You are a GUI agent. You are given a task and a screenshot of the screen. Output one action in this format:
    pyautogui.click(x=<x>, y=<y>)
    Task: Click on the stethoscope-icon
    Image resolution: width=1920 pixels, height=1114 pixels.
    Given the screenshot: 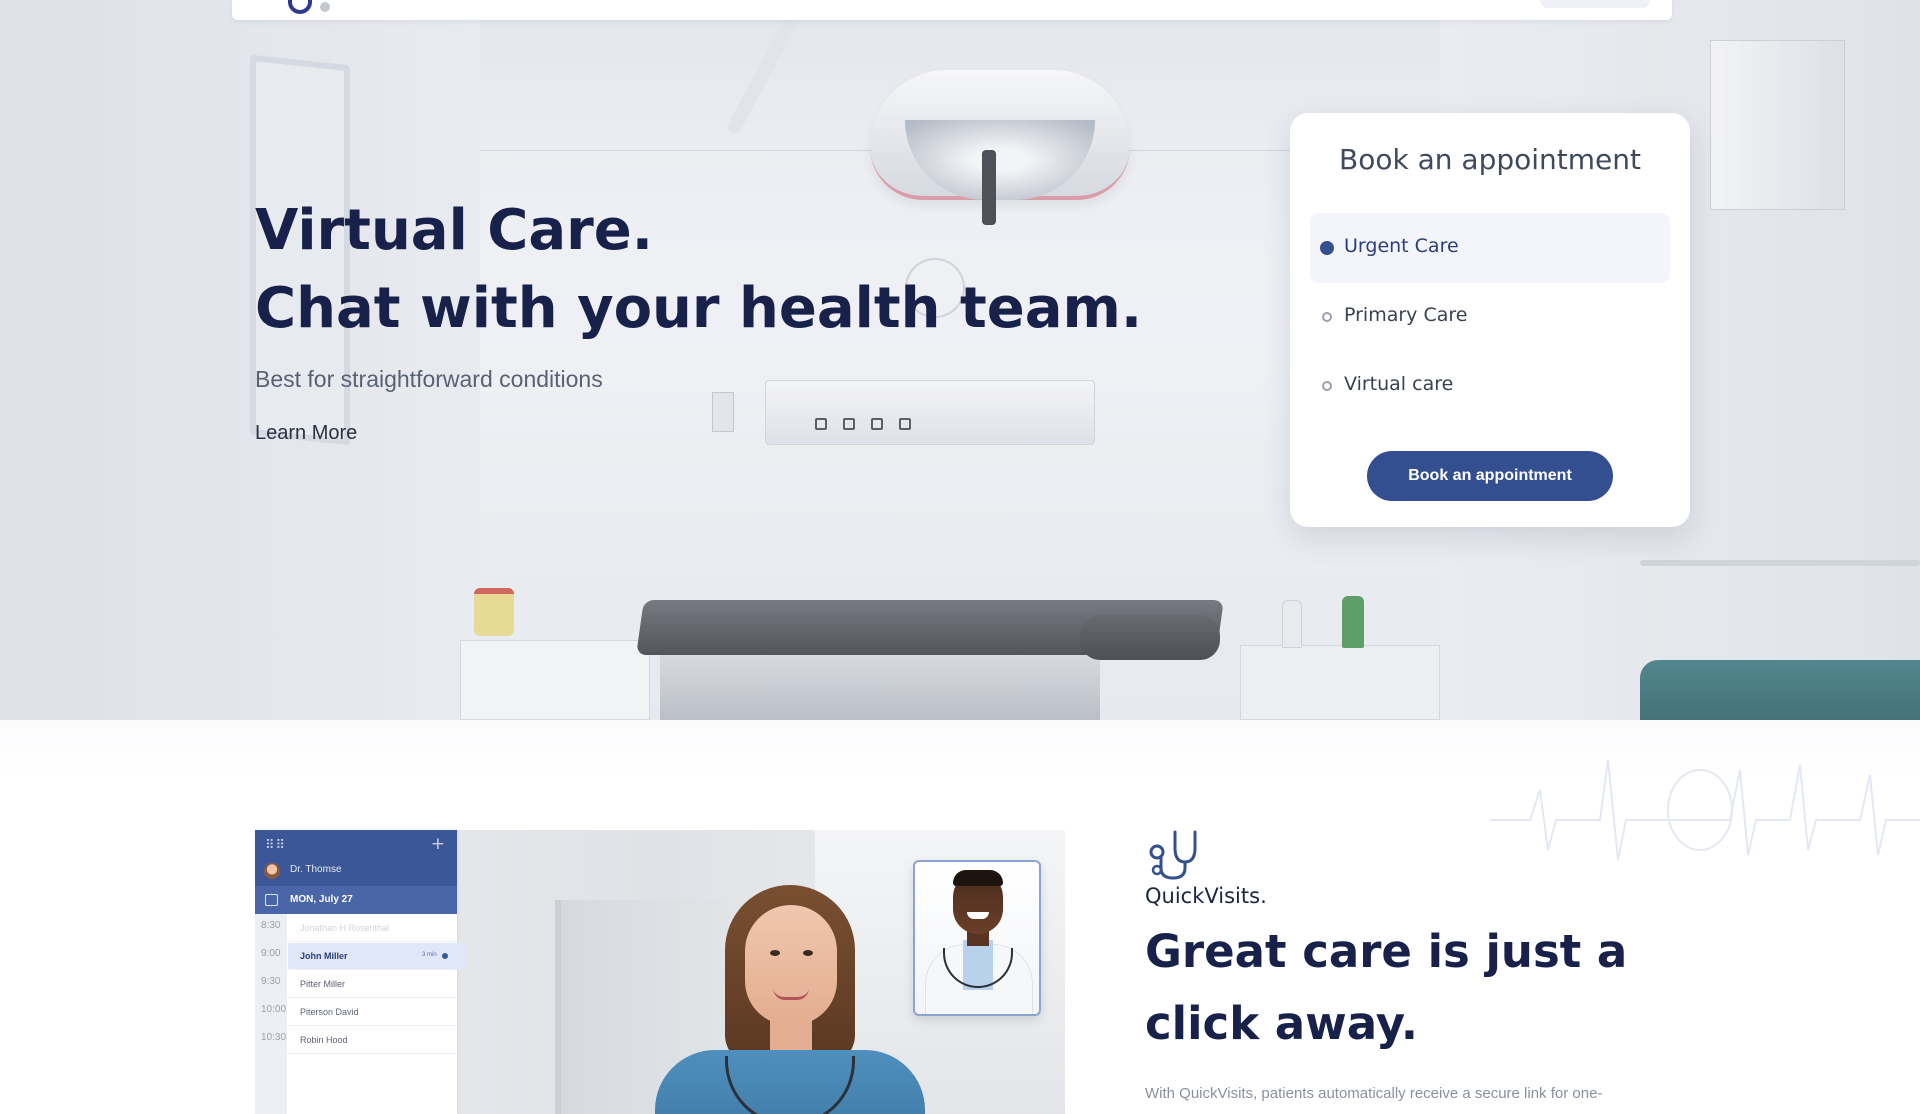 What is the action you would take?
    pyautogui.click(x=1173, y=855)
    